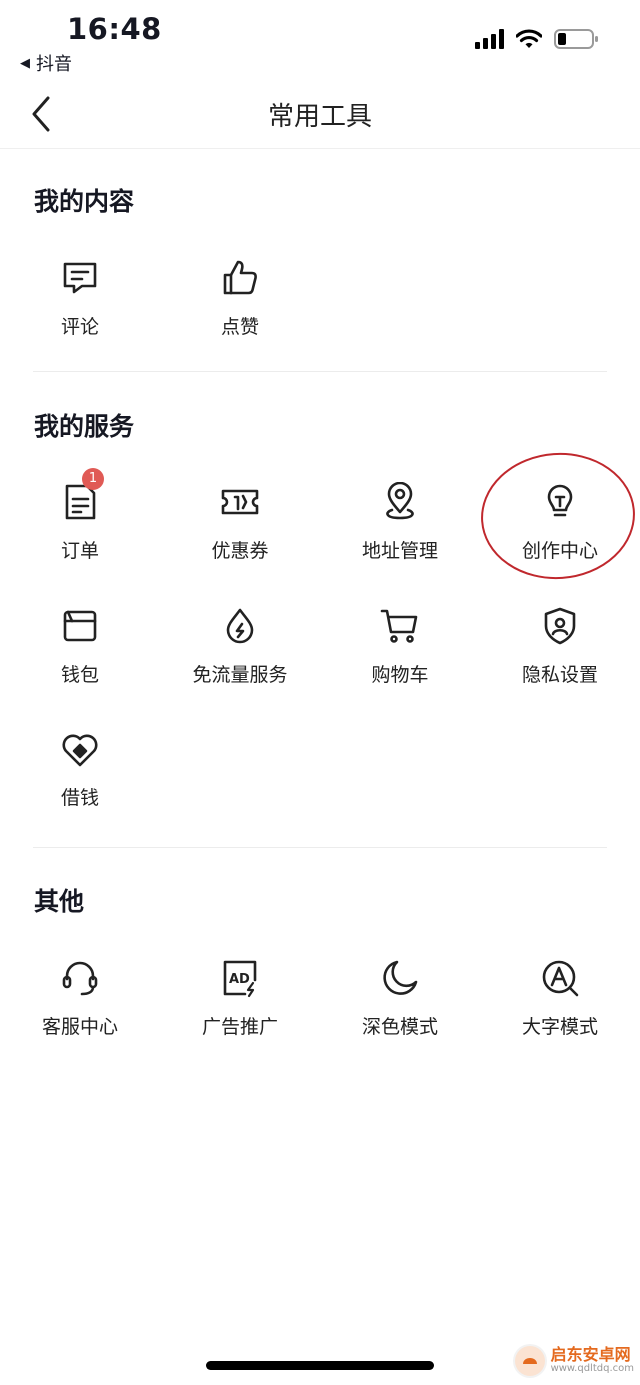 This screenshot has width=640, height=1385. What do you see at coordinates (560, 978) in the screenshot?
I see `large-font-icon` at bounding box center [560, 978].